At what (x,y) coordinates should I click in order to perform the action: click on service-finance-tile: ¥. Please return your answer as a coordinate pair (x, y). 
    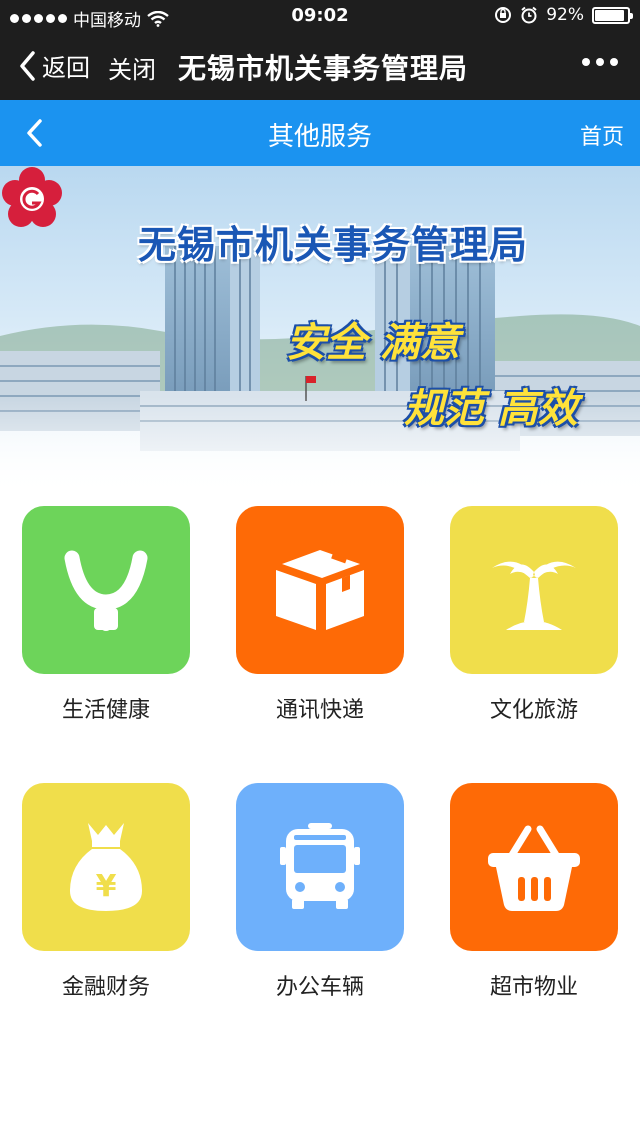
    Looking at the image, I should click on (106, 867).